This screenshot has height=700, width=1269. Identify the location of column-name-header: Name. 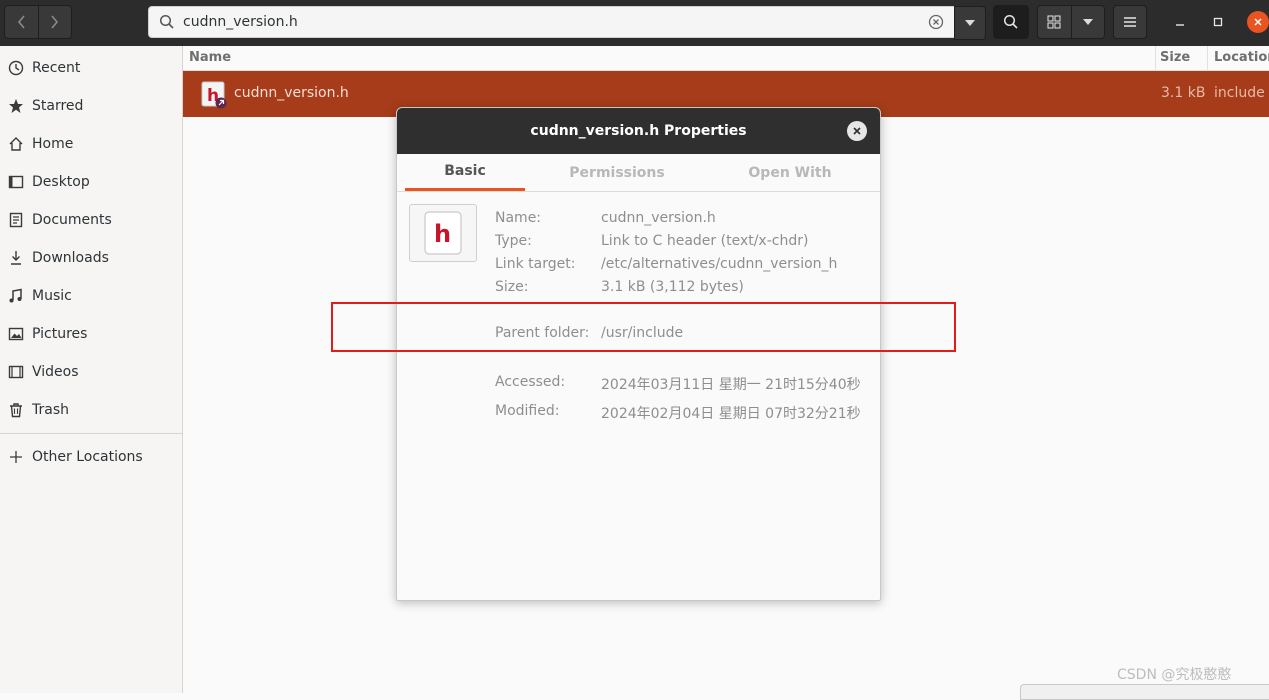
(210, 57).